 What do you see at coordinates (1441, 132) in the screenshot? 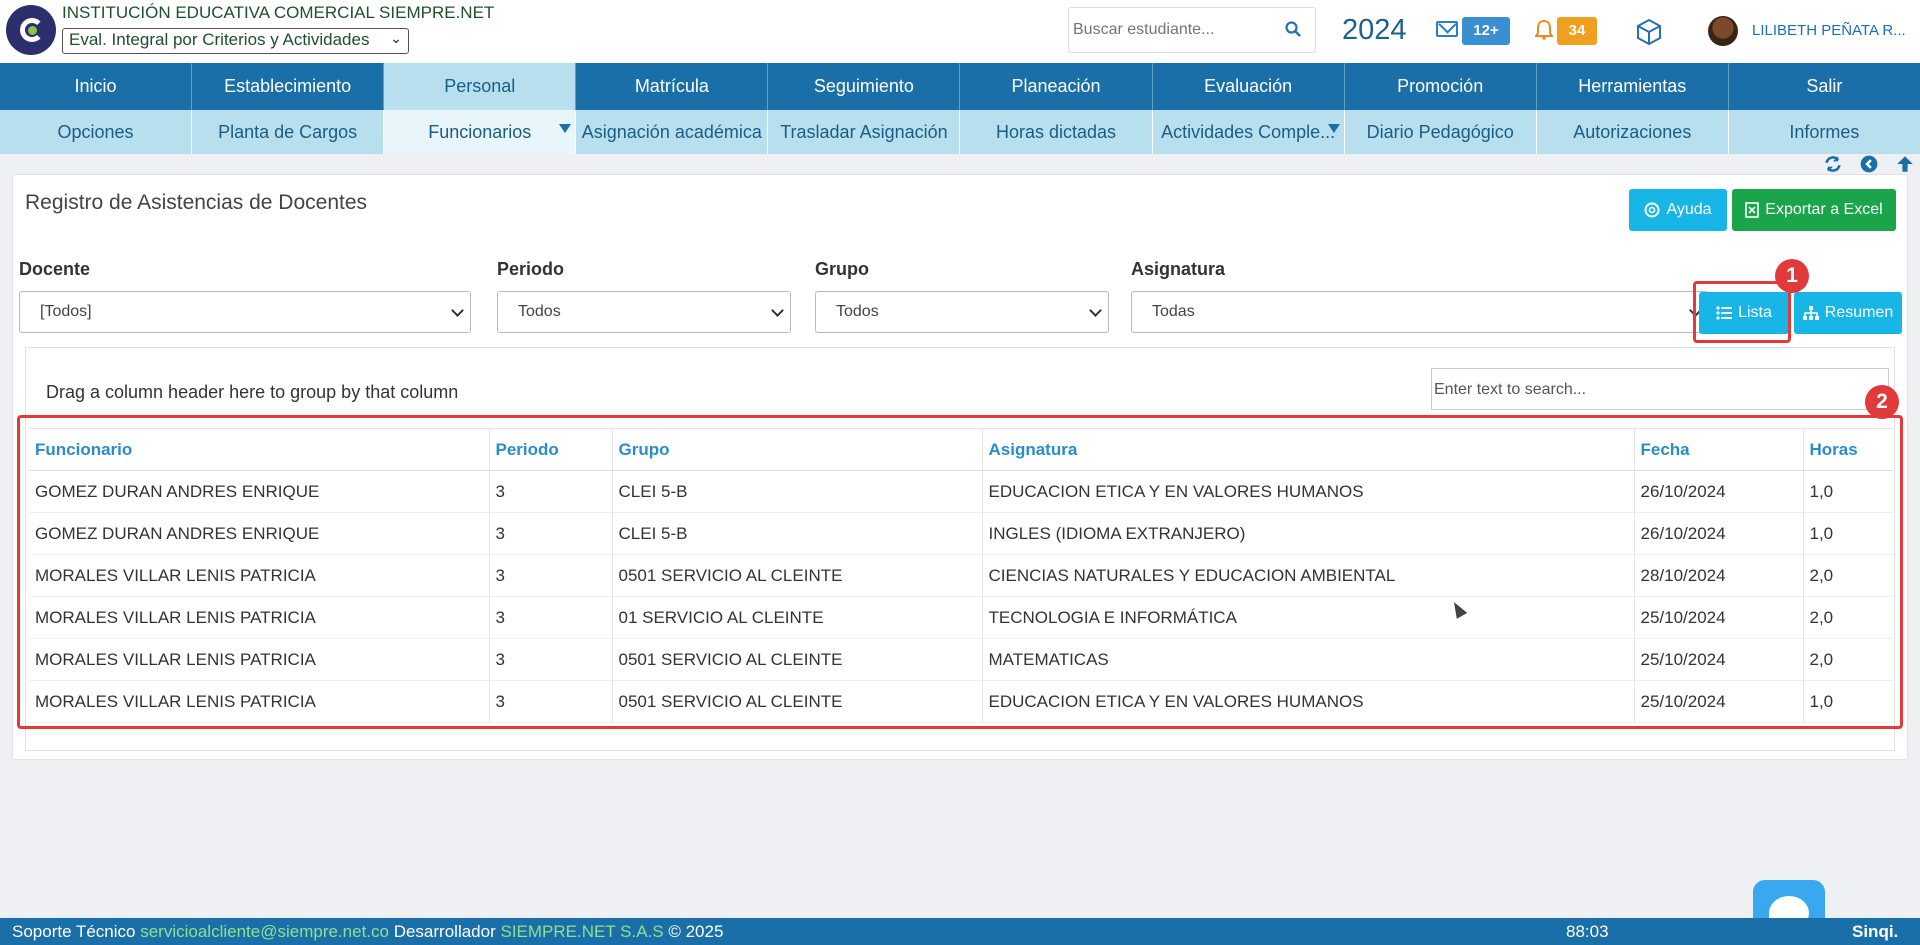
I see `subnav-diario-pedagogico: Diario Pedagógico` at bounding box center [1441, 132].